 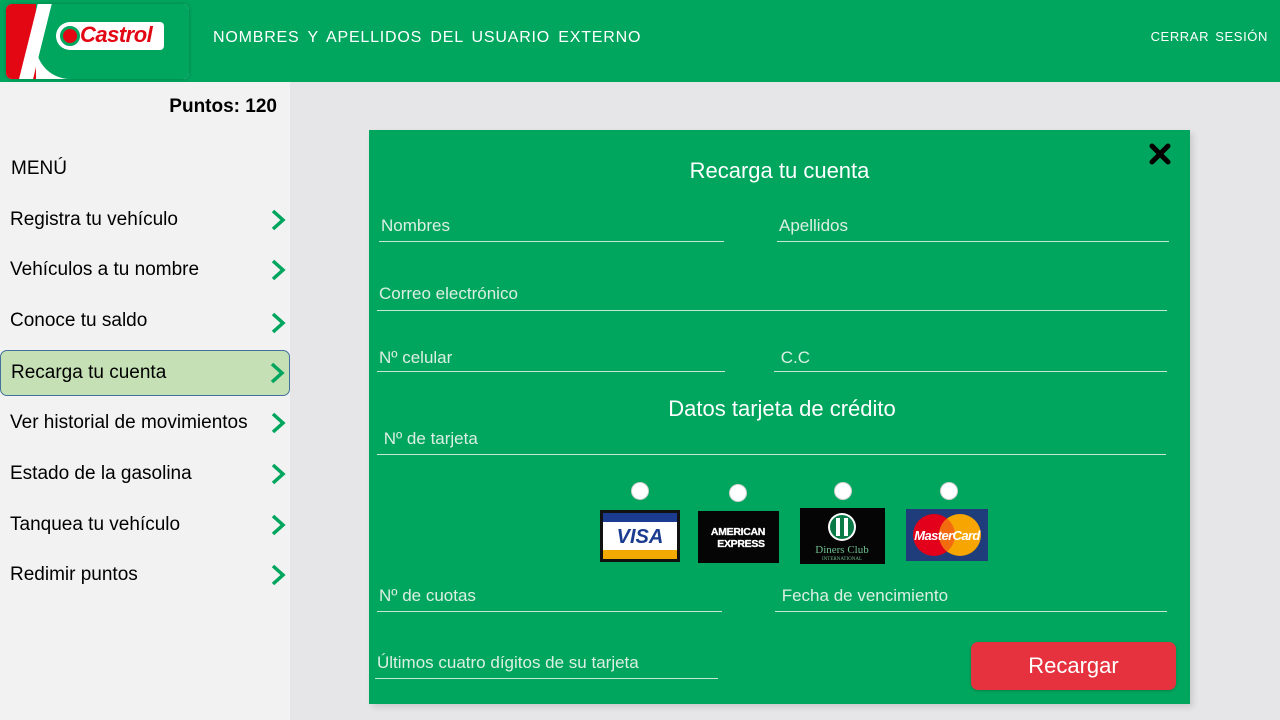 I want to click on logout-link: CERRAR SESIÓN, so click(x=1209, y=36).